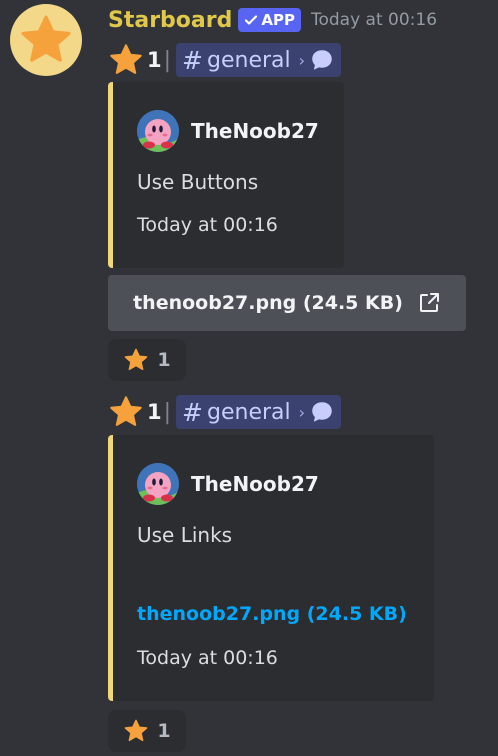 The height and width of the screenshot is (756, 498). What do you see at coordinates (278, 20) in the screenshot?
I see `app-badge-label: APP` at bounding box center [278, 20].